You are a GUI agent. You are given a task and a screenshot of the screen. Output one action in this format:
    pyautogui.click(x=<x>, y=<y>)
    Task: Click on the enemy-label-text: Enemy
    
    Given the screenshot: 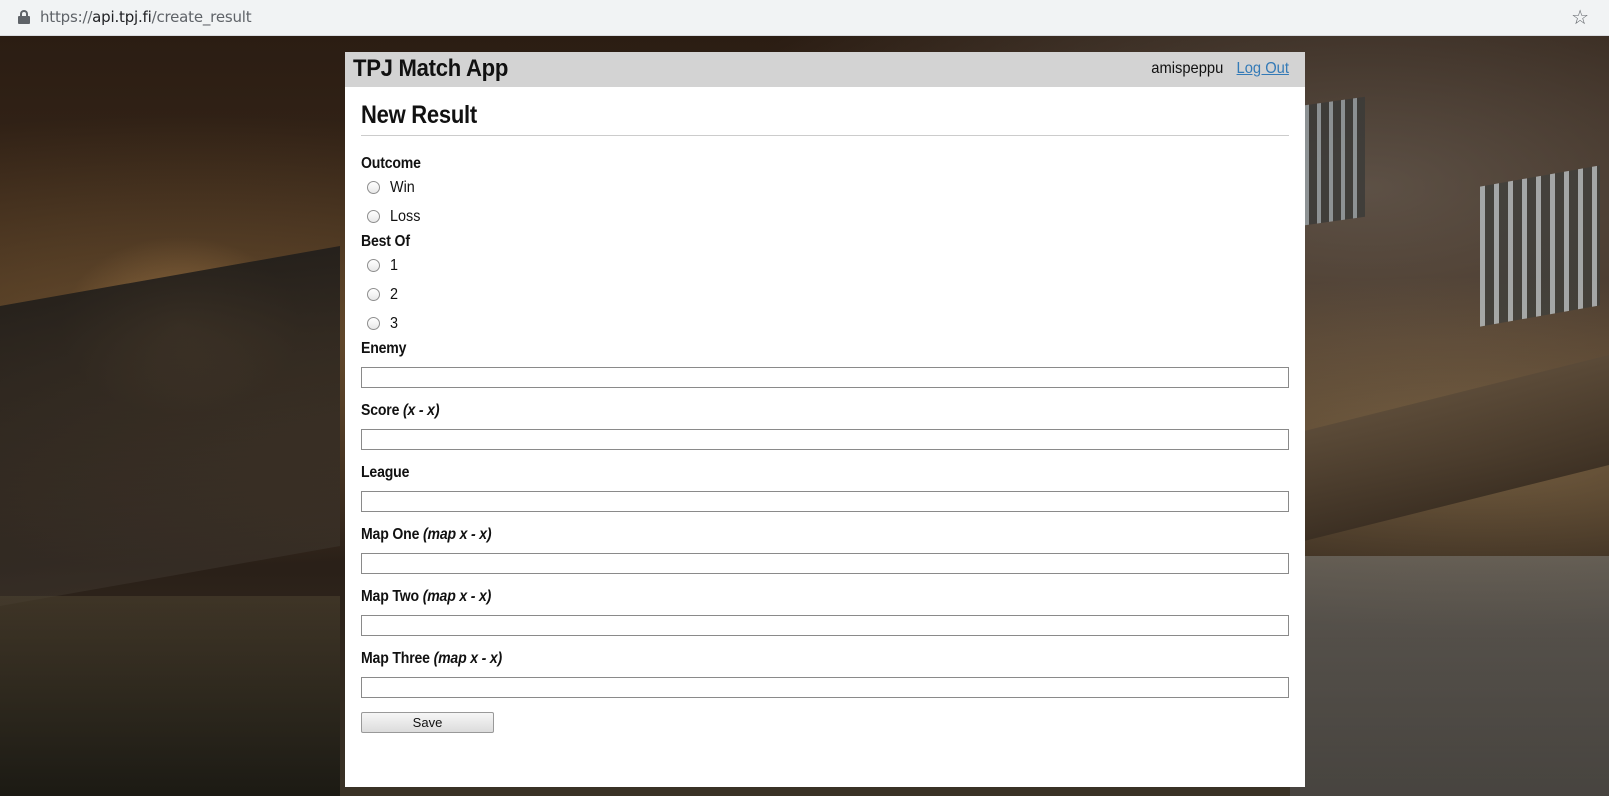 What is the action you would take?
    pyautogui.click(x=384, y=348)
    